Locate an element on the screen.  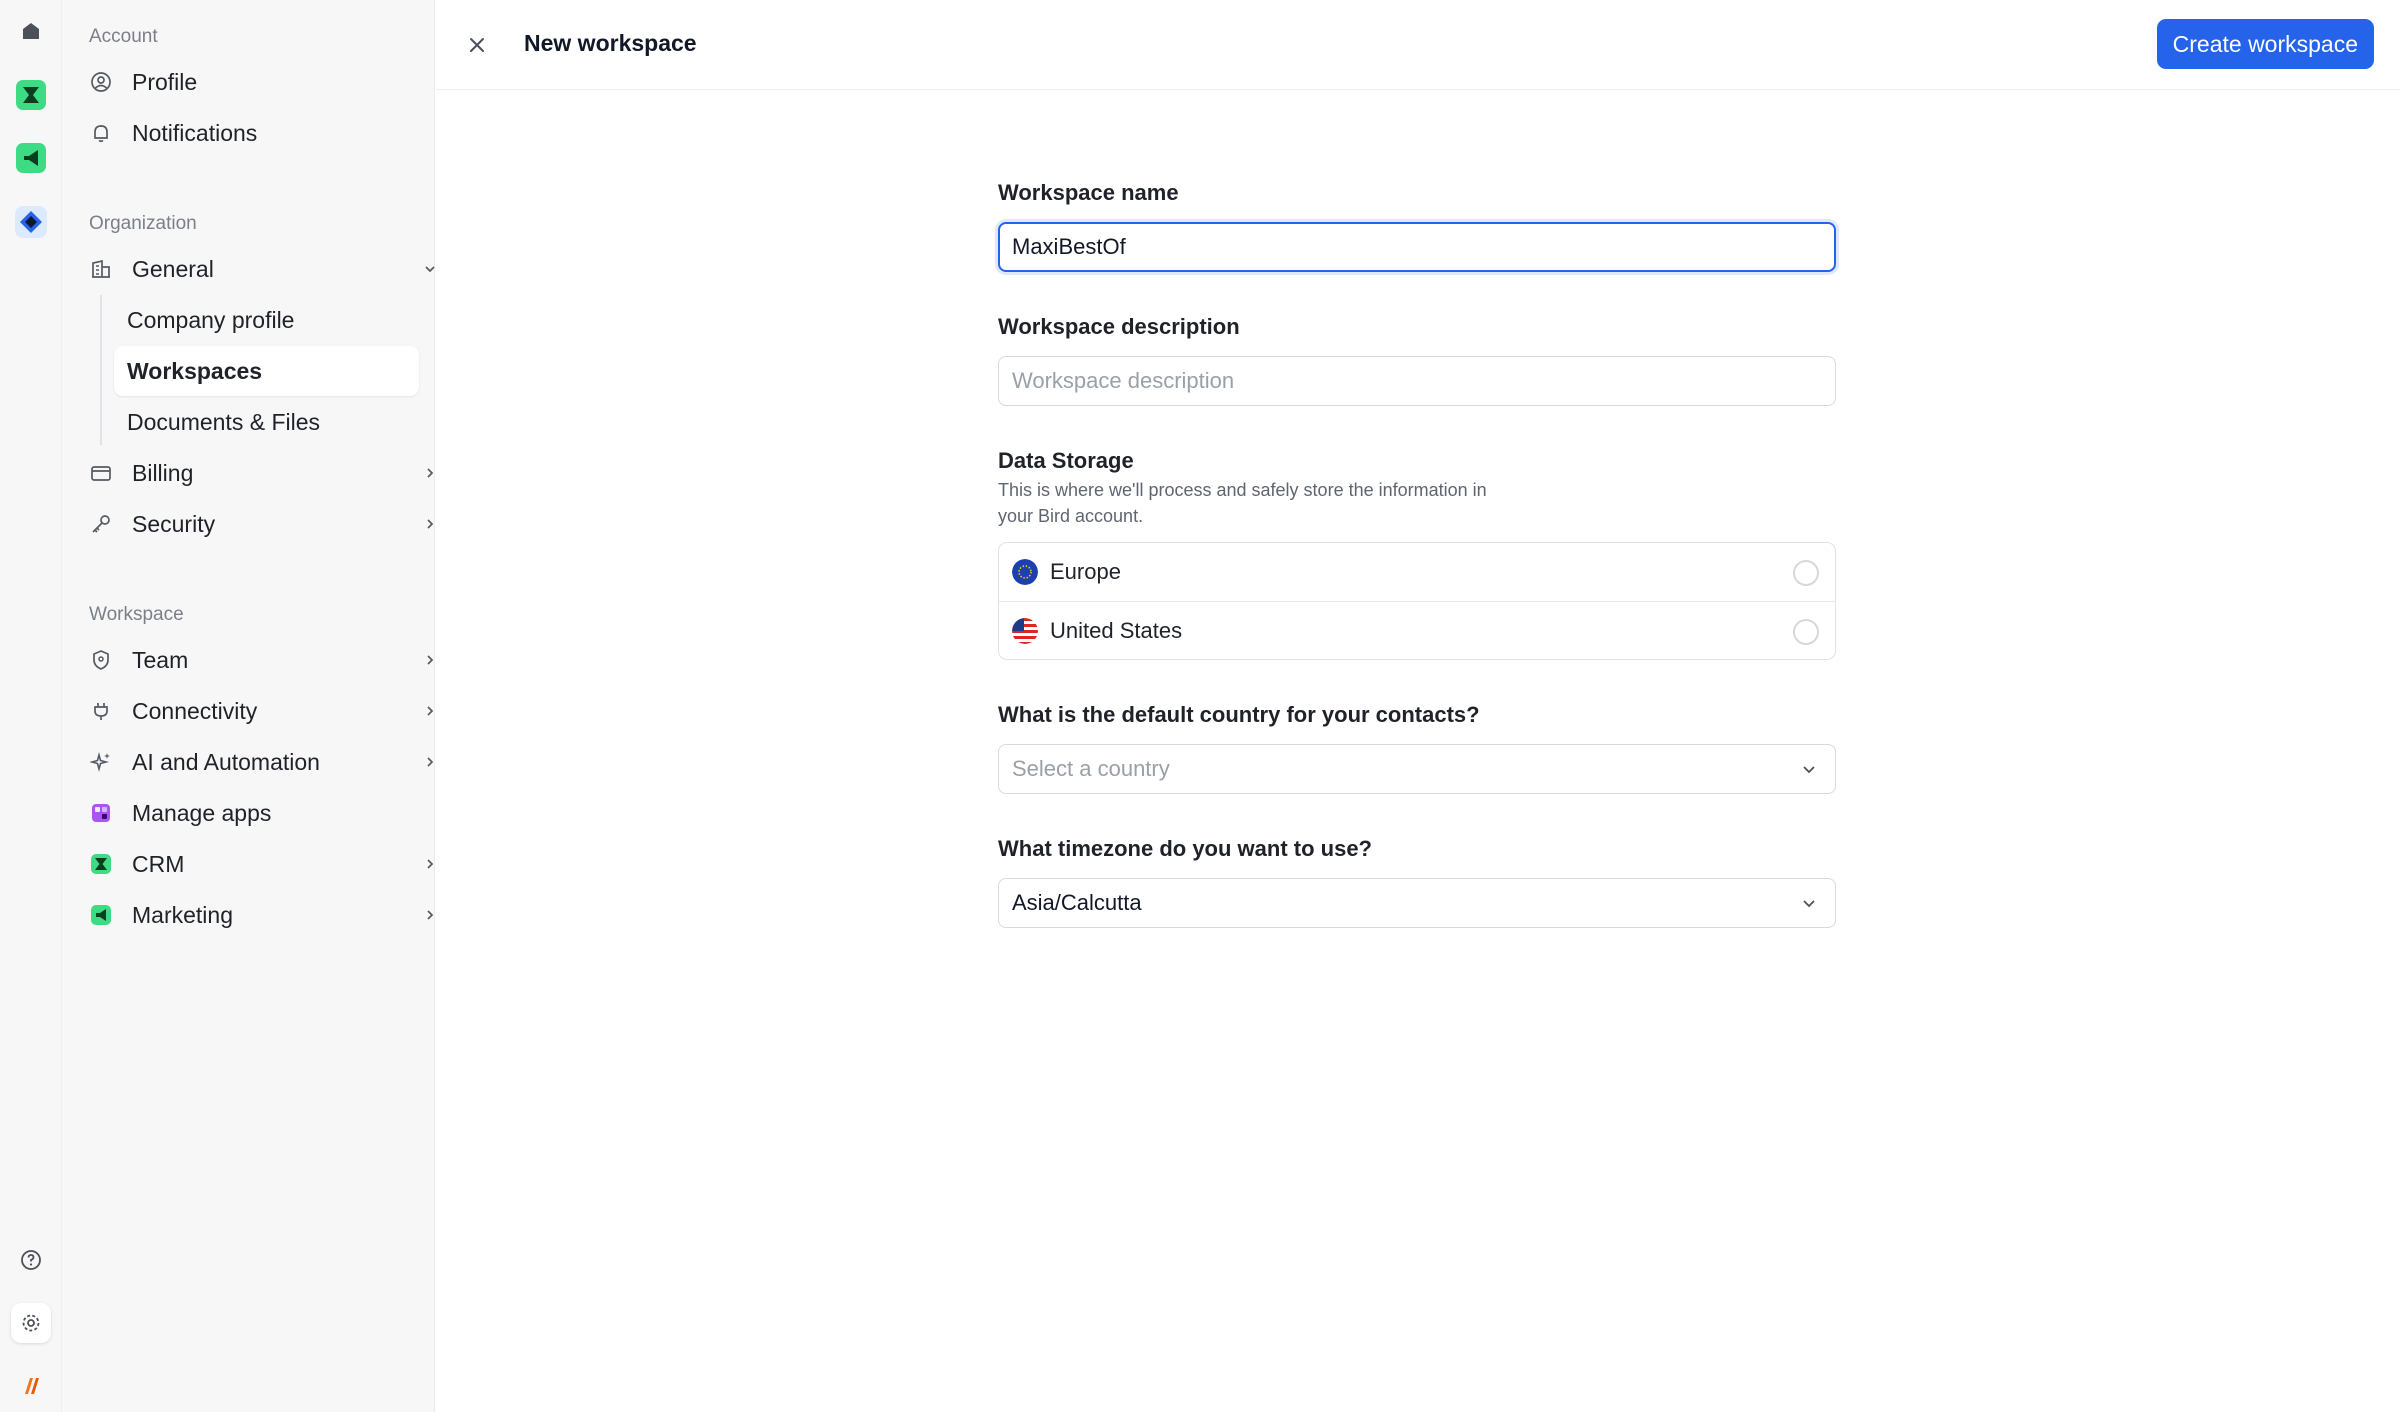
sidebar-item-label: Connectivity is located at coordinates (195, 710).